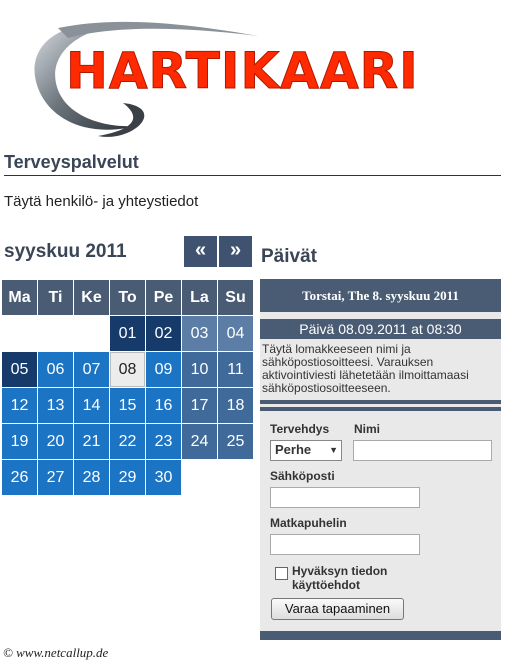 The height and width of the screenshot is (663, 505). What do you see at coordinates (199, 441) in the screenshot?
I see `calendar-day: 24` at bounding box center [199, 441].